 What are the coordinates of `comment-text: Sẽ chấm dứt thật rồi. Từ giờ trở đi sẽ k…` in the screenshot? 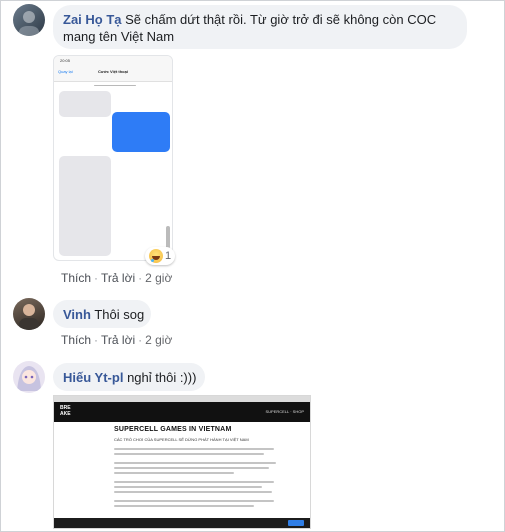 It's located at (281, 19).